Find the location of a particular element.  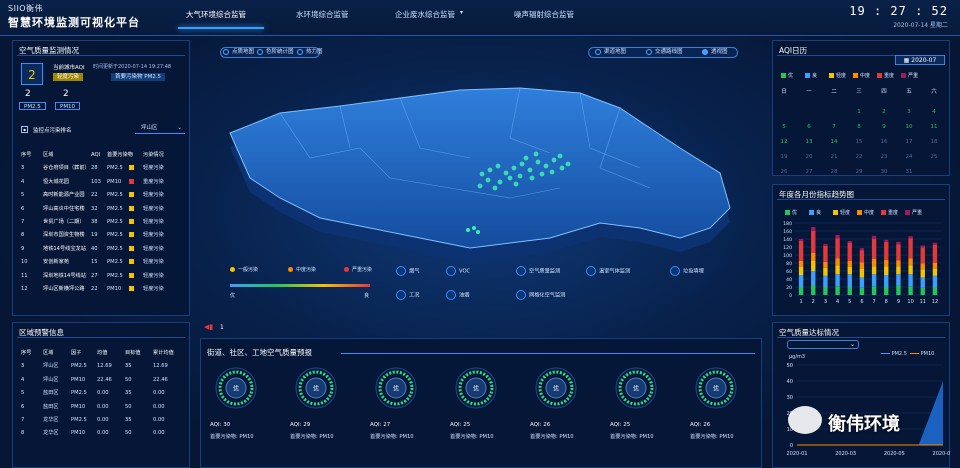

tab-air: 大气环境综合监管 is located at coordinates (216, 14).